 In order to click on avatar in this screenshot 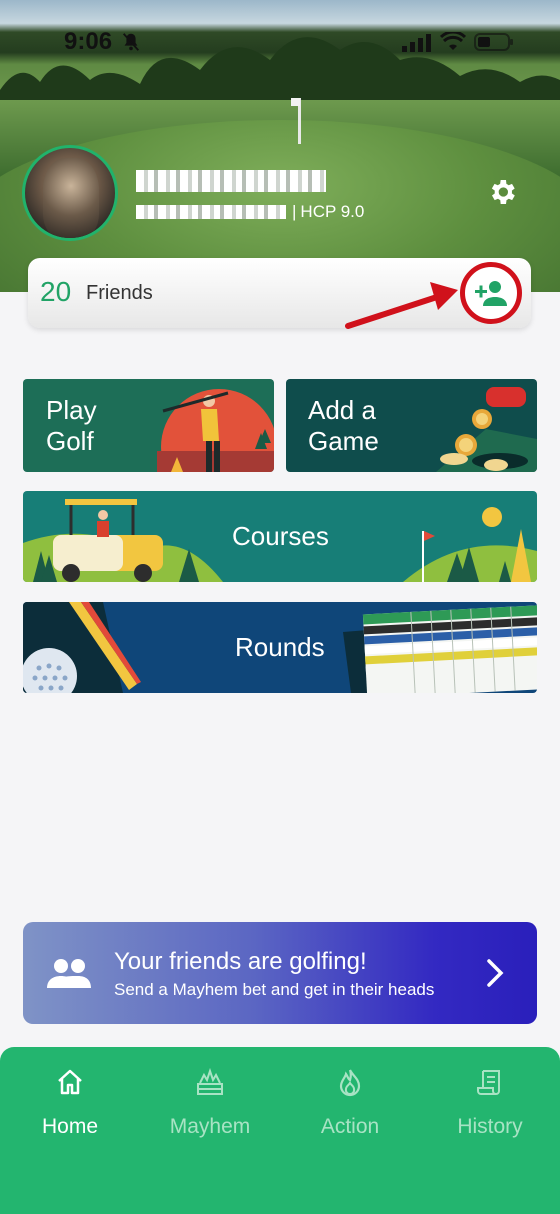, I will do `click(70, 193)`.